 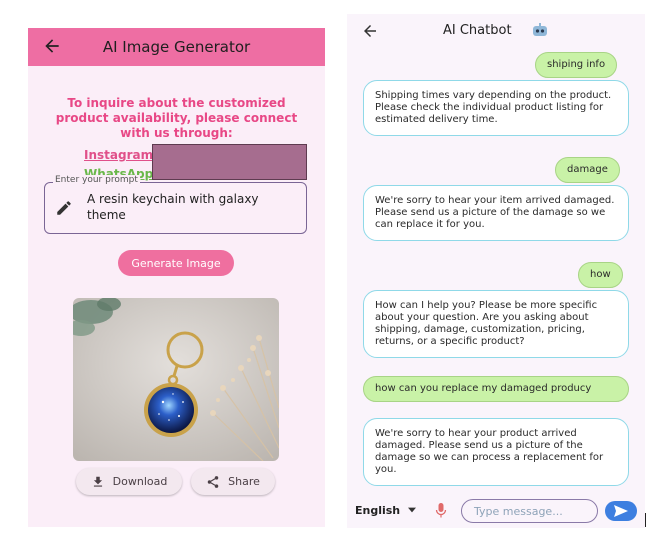 I want to click on app-bar: AI Image Generator, so click(x=176, y=47).